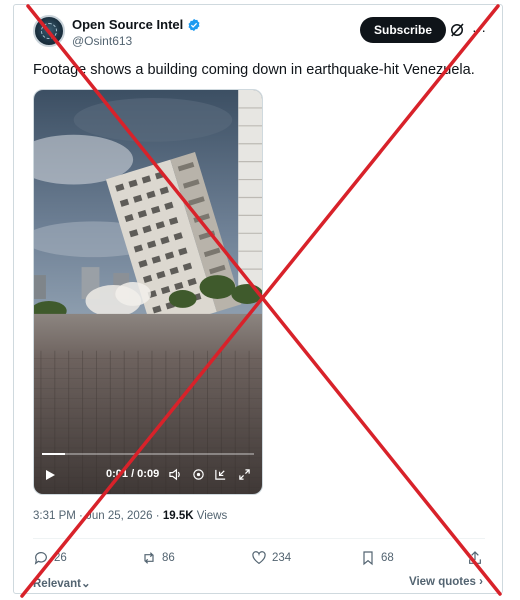 The height and width of the screenshot is (600, 520). I want to click on reply-button: 26, so click(50, 558).